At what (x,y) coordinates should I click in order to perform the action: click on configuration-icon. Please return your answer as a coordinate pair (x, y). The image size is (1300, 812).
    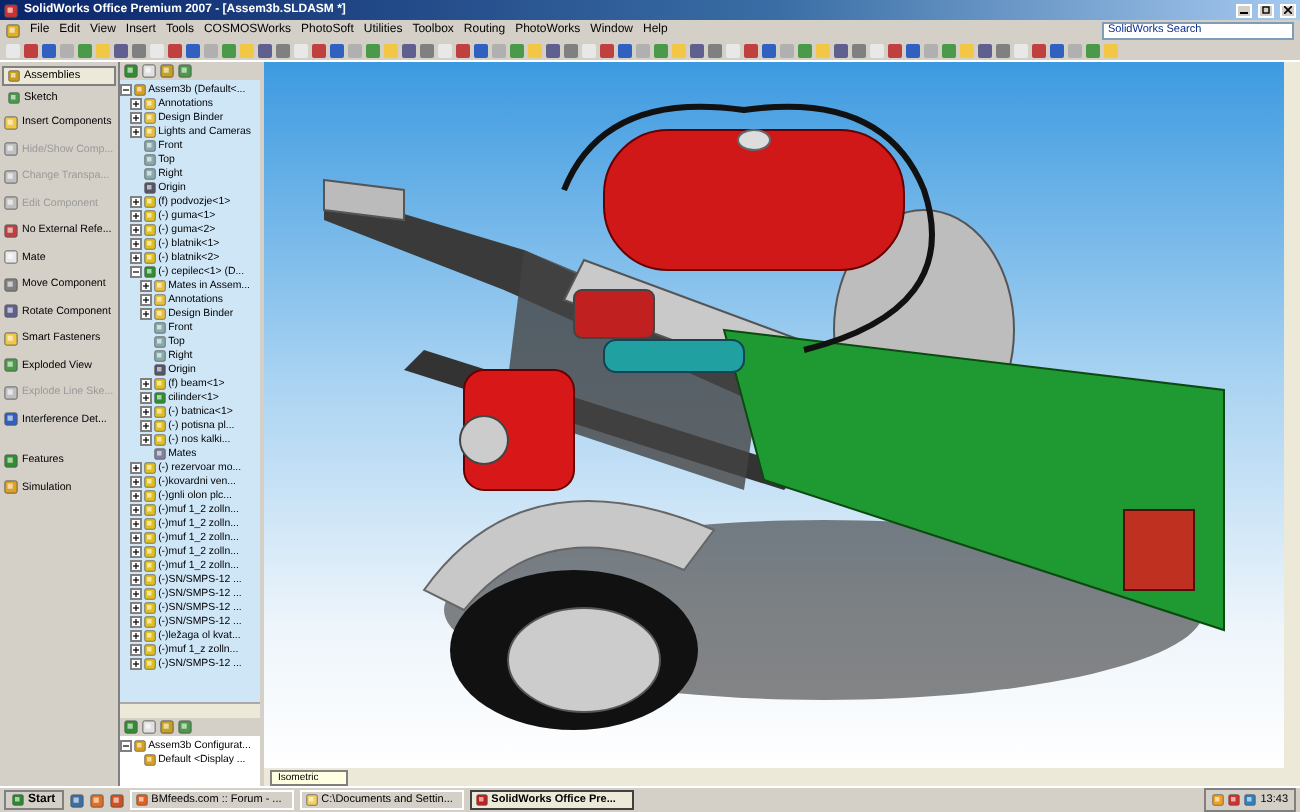
    Looking at the image, I should click on (150, 759).